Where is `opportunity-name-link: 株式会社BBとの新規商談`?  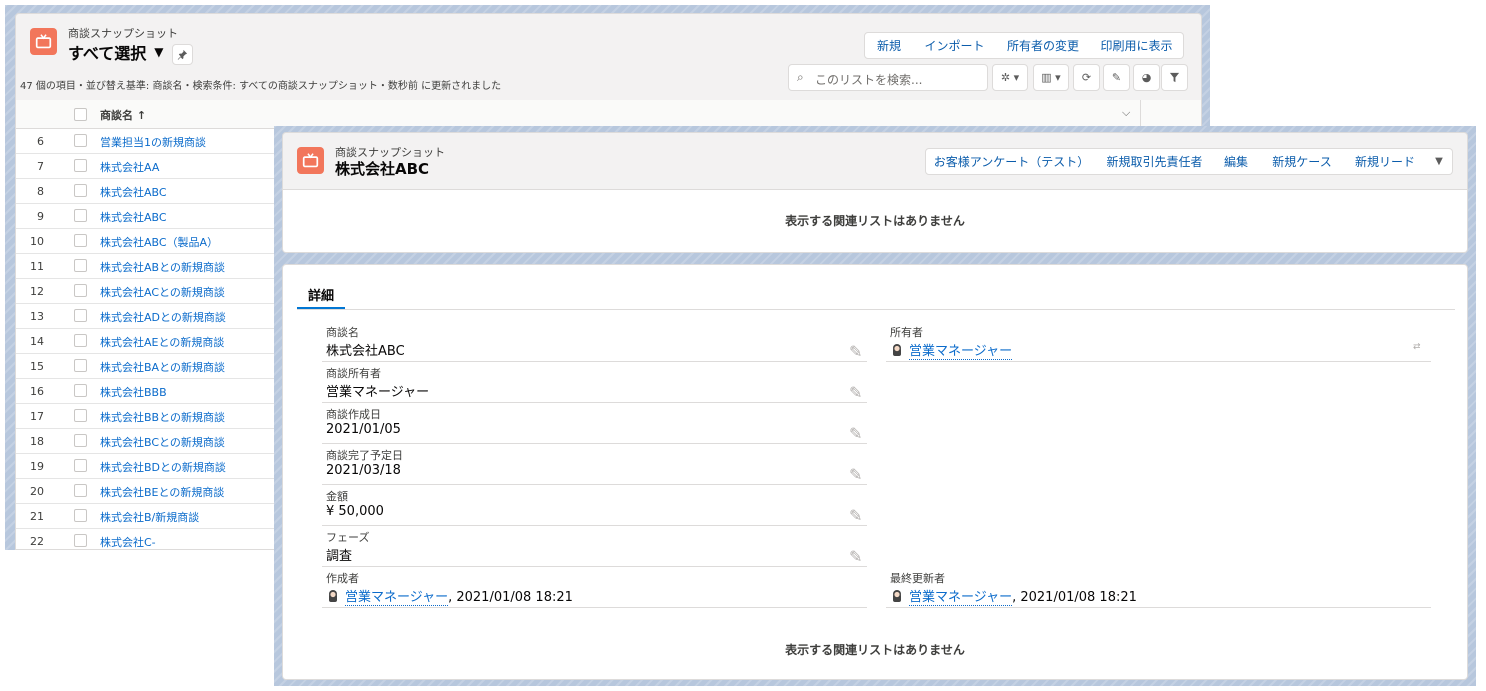 opportunity-name-link: 株式会社BBとの新規商談 is located at coordinates (162, 417).